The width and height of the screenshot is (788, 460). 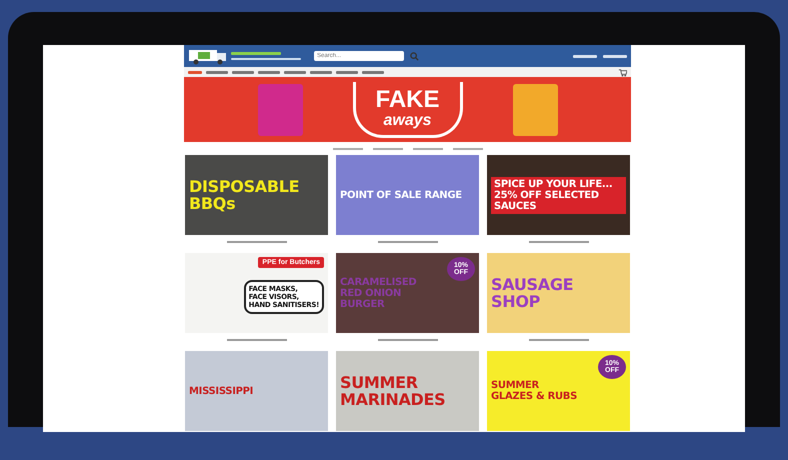 I want to click on tile-headline: 25% OFF SELECTED SAUCES, so click(x=547, y=201).